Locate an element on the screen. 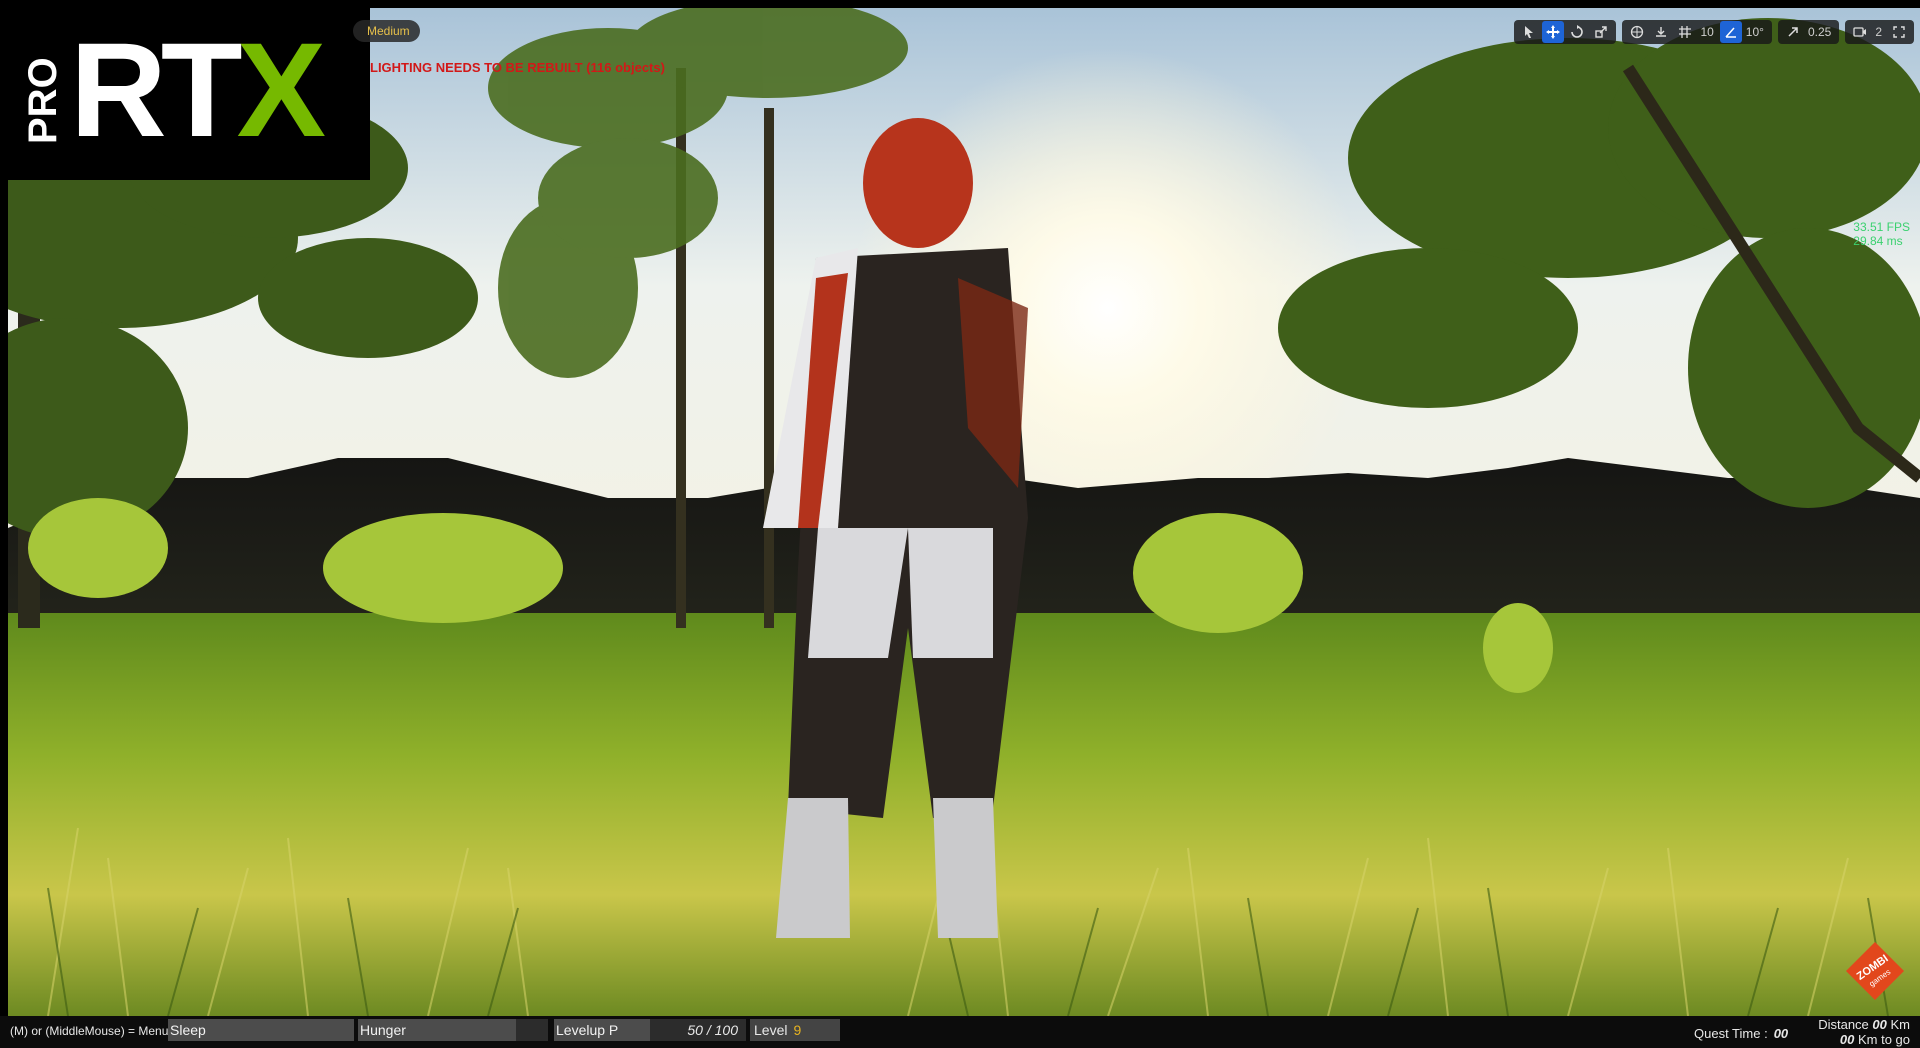 This screenshot has width=1920, height=1048. viewport-toolbar: 10 10° 0.25 2 is located at coordinates (1714, 32).